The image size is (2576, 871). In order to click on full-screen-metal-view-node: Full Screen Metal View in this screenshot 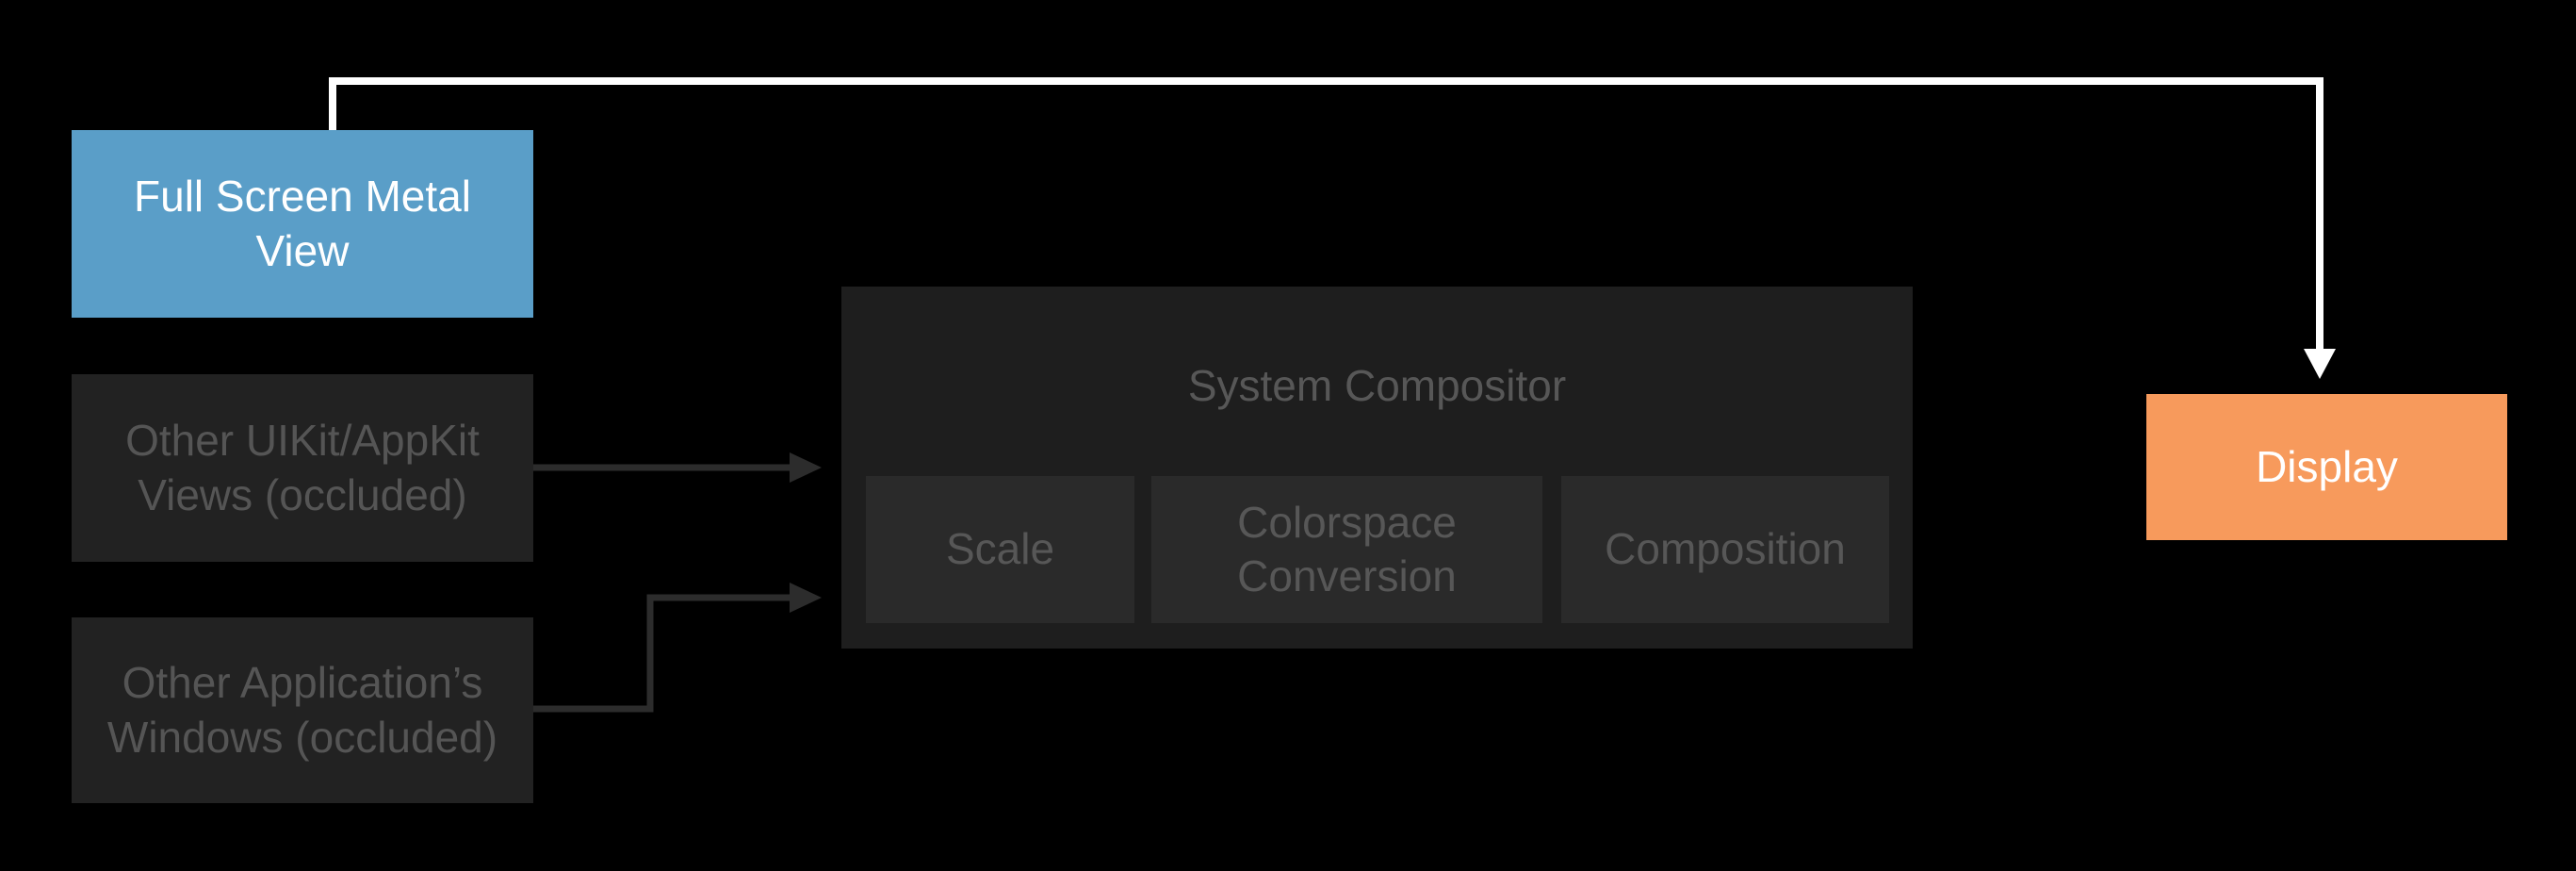, I will do `click(302, 224)`.